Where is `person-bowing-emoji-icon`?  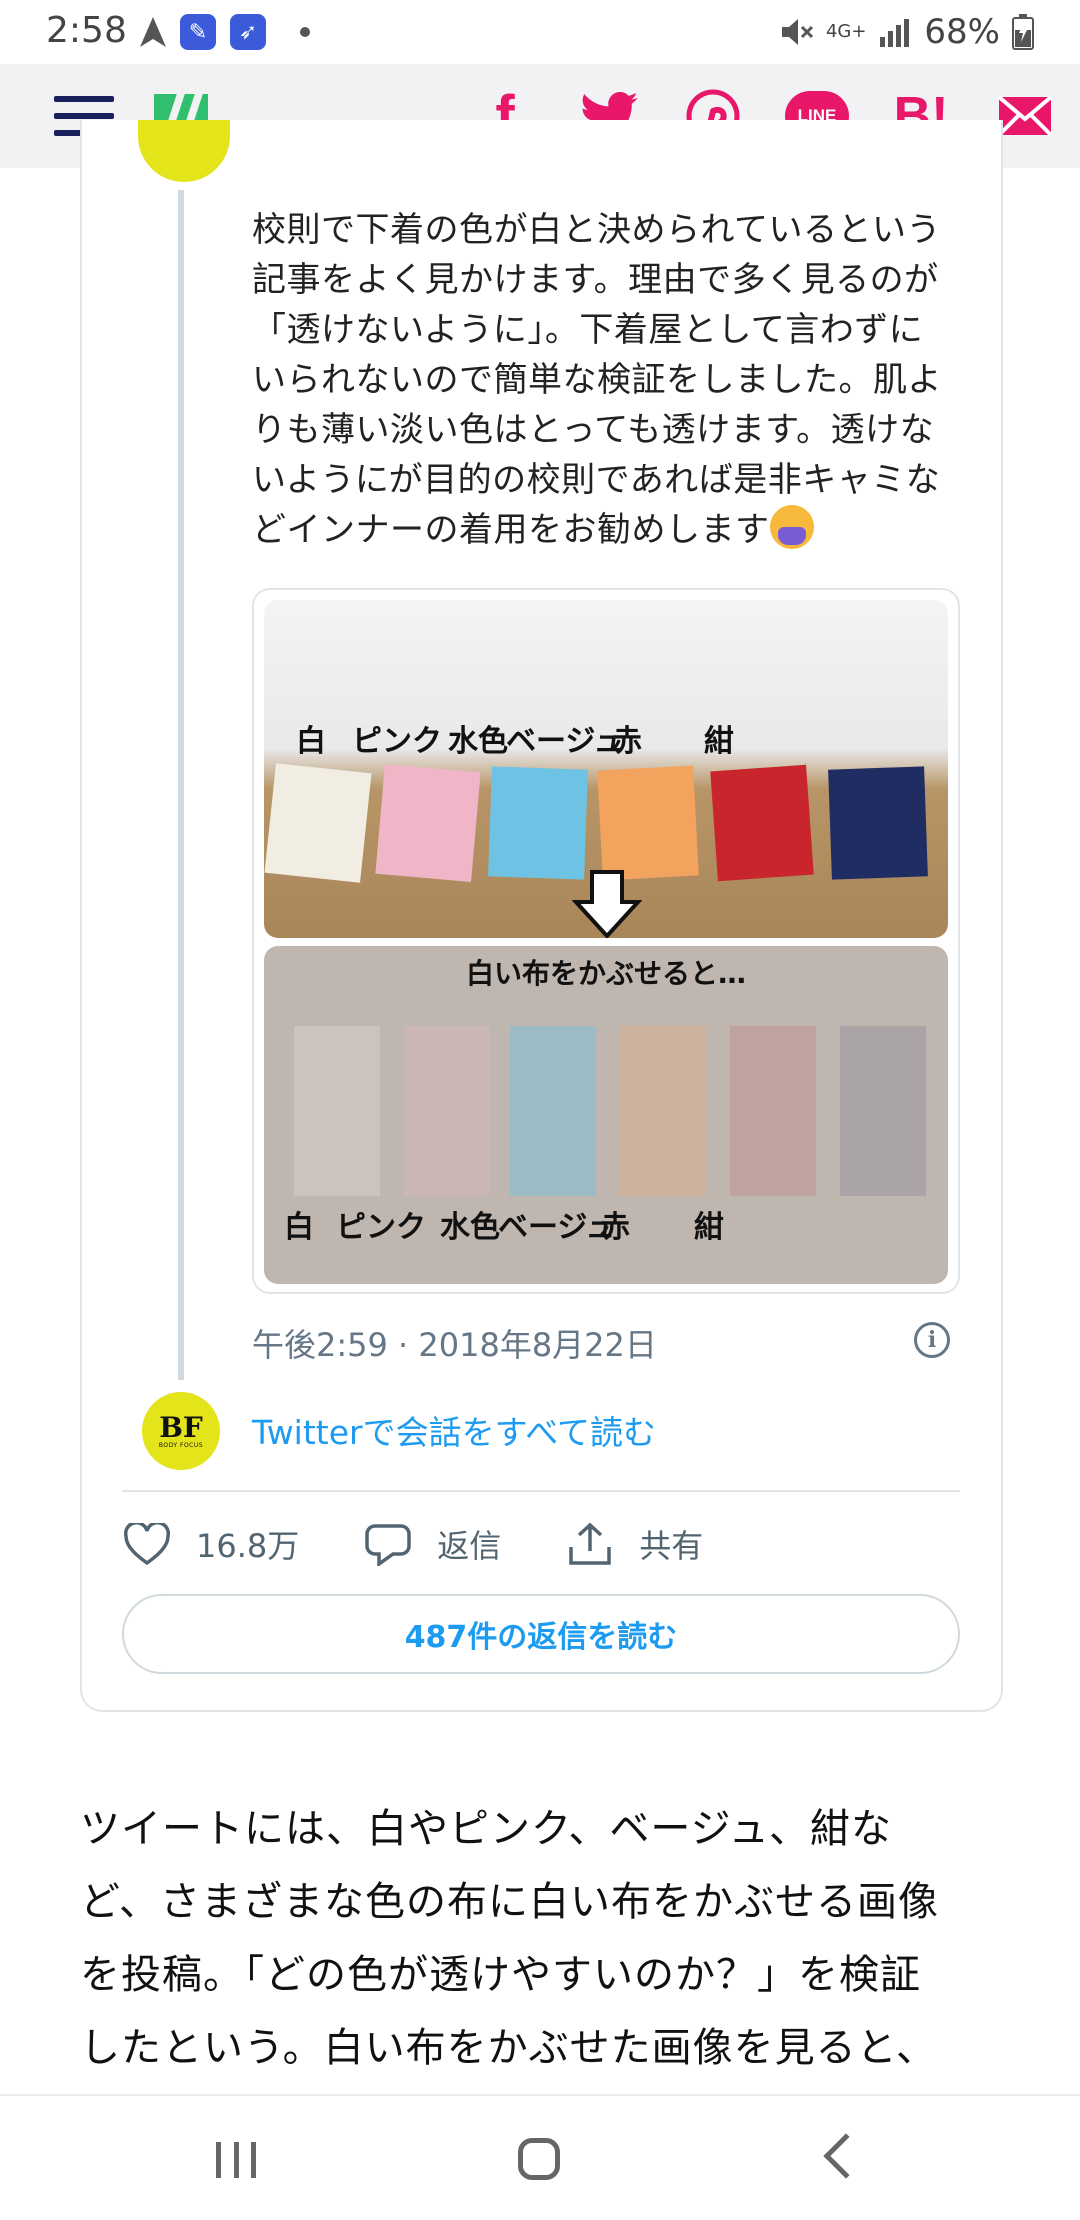
person-bowing-emoji-icon is located at coordinates (791, 527).